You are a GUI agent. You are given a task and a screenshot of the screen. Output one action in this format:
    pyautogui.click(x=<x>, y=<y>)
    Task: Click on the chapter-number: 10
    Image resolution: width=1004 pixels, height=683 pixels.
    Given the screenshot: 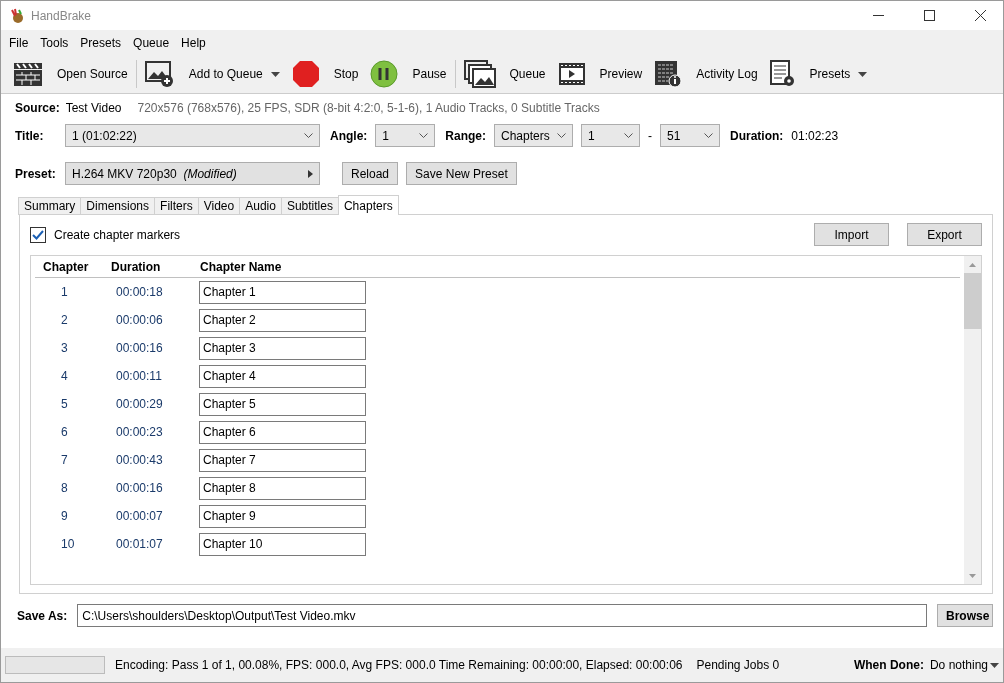 What is the action you would take?
    pyautogui.click(x=68, y=544)
    